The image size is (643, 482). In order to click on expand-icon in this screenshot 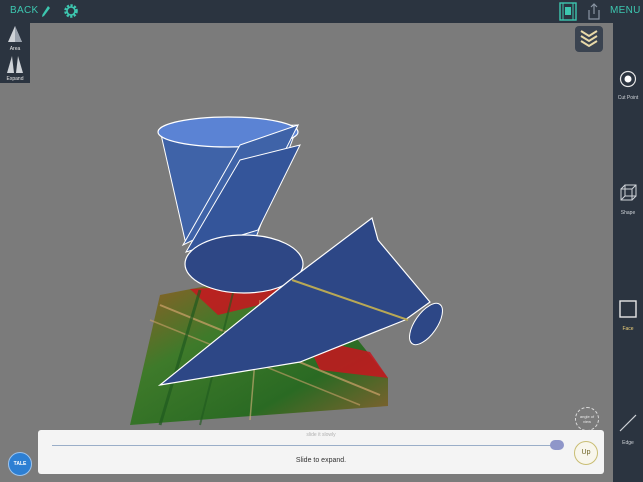, I will do `click(15, 64)`.